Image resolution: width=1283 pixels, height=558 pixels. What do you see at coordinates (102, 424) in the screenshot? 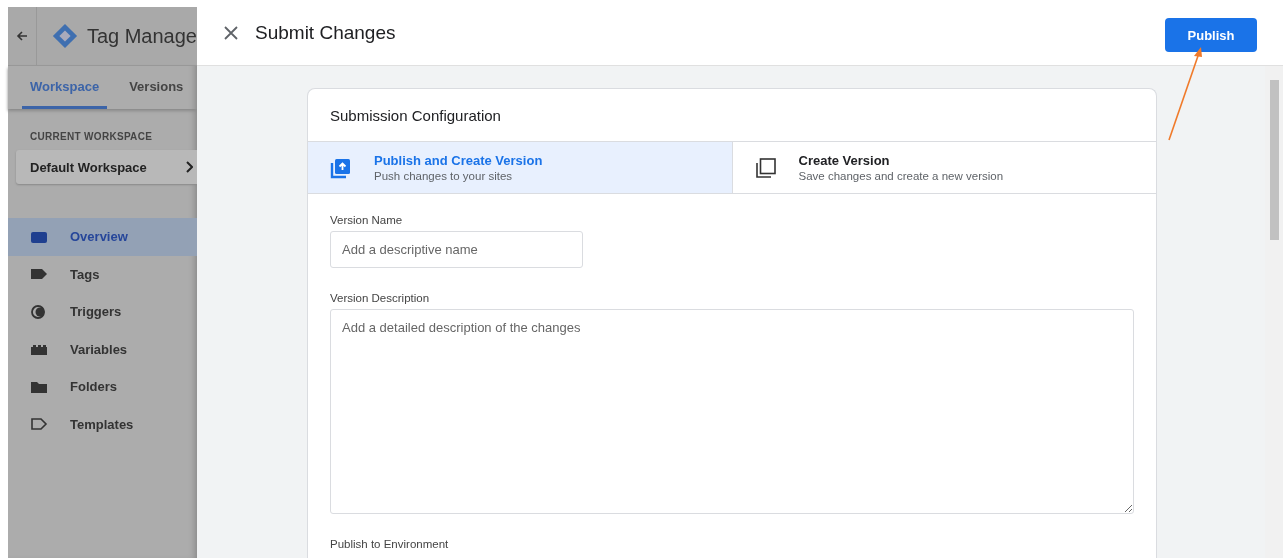
I see `nav-item: Templates` at bounding box center [102, 424].